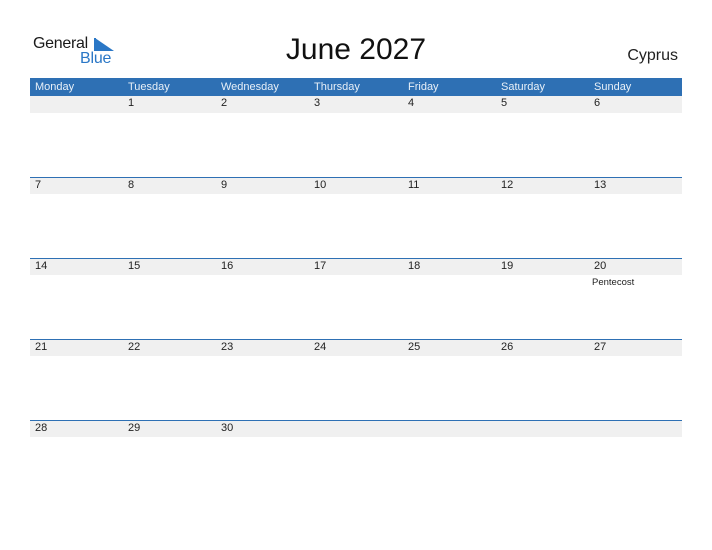  Describe the element at coordinates (337, 87) in the screenshot. I see `weekday-thursday: Thursday` at that location.